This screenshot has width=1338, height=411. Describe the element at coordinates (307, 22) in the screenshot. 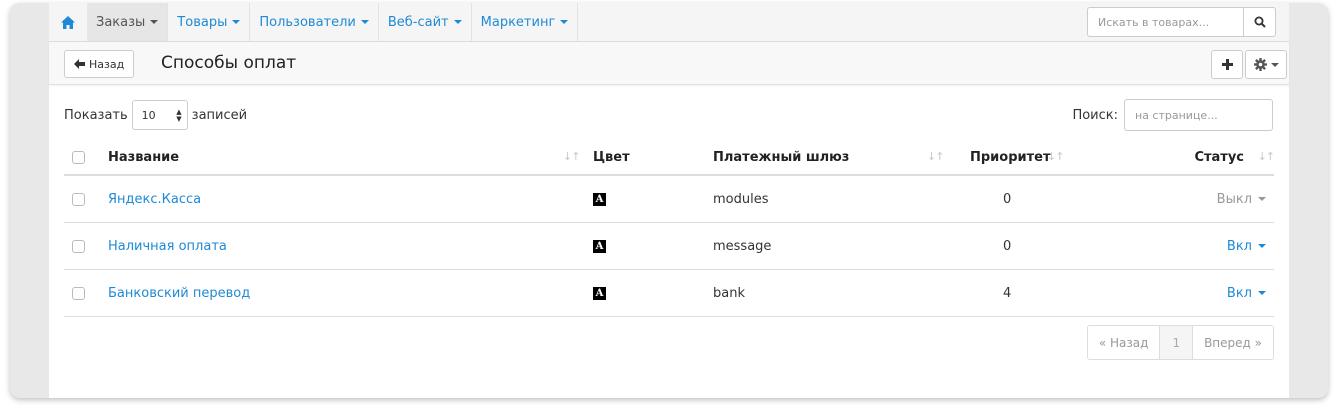

I see `nav-item-label: Пользователи` at that location.